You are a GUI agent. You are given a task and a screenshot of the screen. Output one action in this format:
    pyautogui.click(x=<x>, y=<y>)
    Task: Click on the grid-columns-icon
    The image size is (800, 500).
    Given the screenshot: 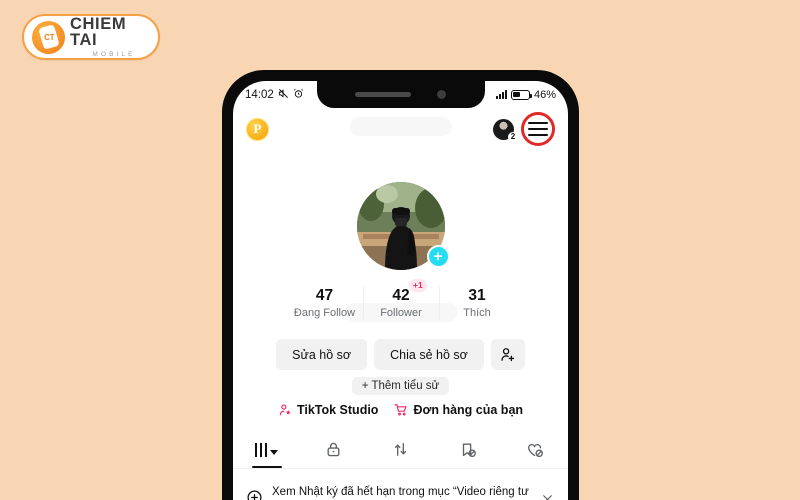 What is the action you would take?
    pyautogui.click(x=261, y=449)
    